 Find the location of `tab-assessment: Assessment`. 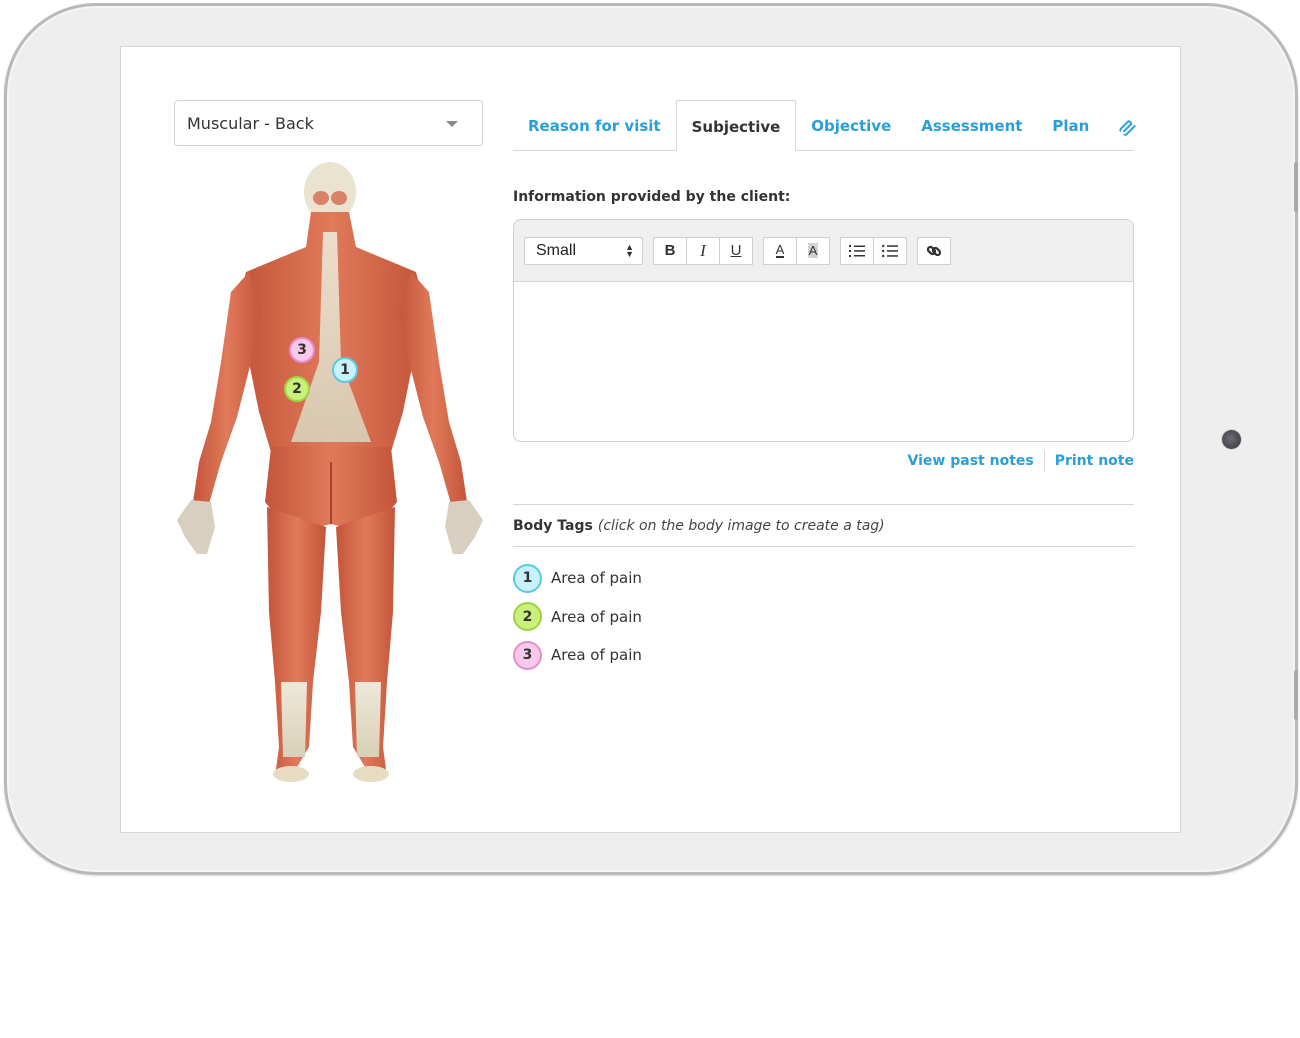

tab-assessment: Assessment is located at coordinates (971, 125).